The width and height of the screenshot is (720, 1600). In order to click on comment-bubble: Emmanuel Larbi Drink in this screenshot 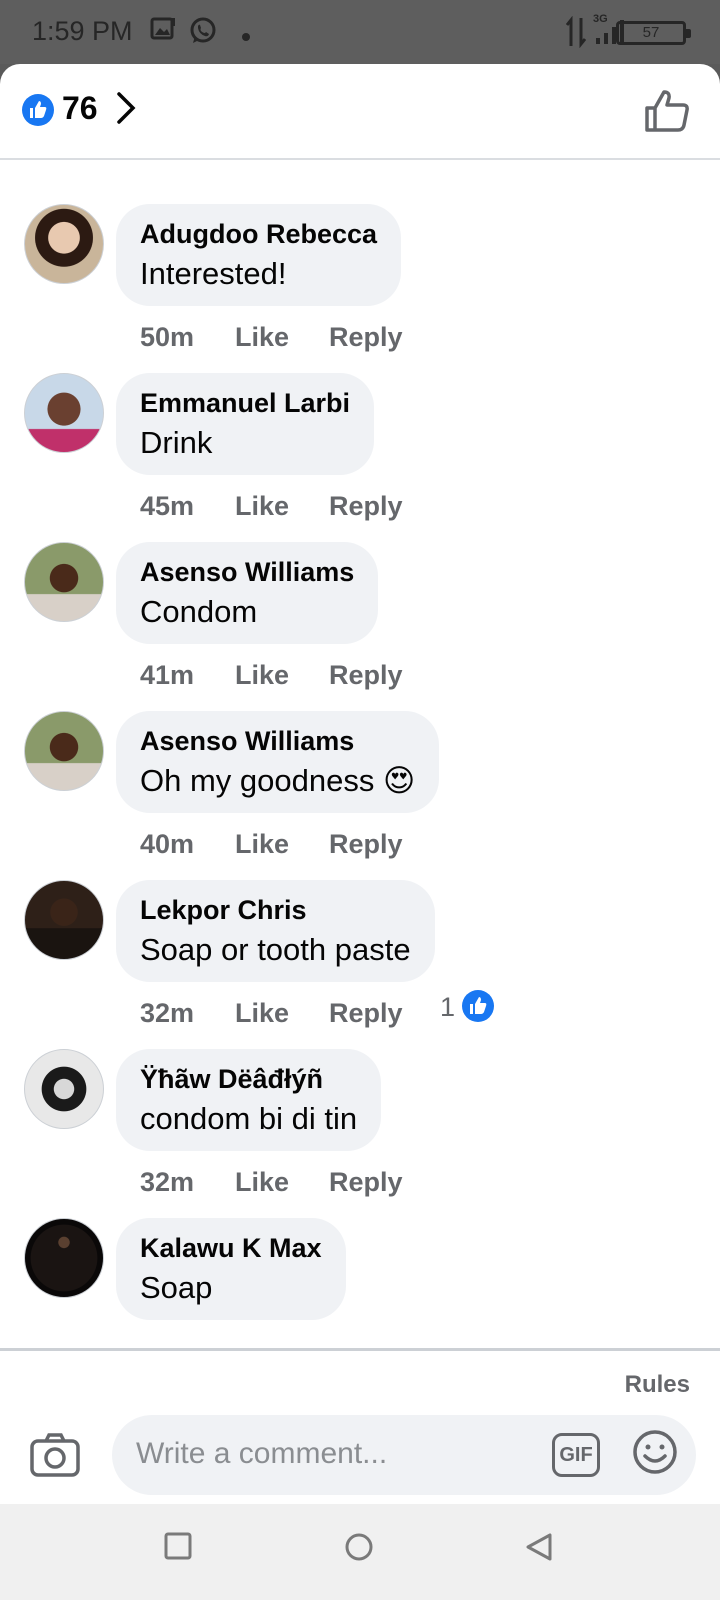, I will do `click(245, 424)`.